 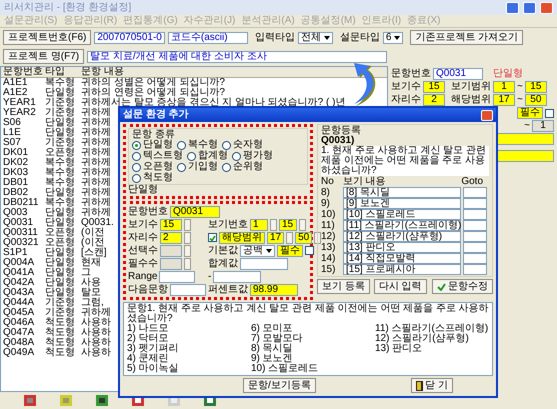 I want to click on action-button: 문항수정, so click(x=462, y=286).